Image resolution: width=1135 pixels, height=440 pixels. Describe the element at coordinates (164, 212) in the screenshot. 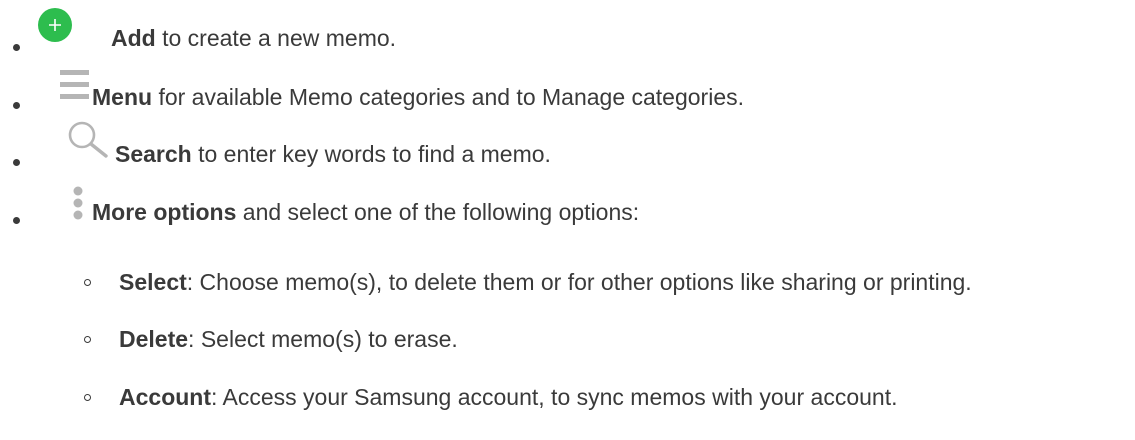

I see `item-title: More options` at that location.